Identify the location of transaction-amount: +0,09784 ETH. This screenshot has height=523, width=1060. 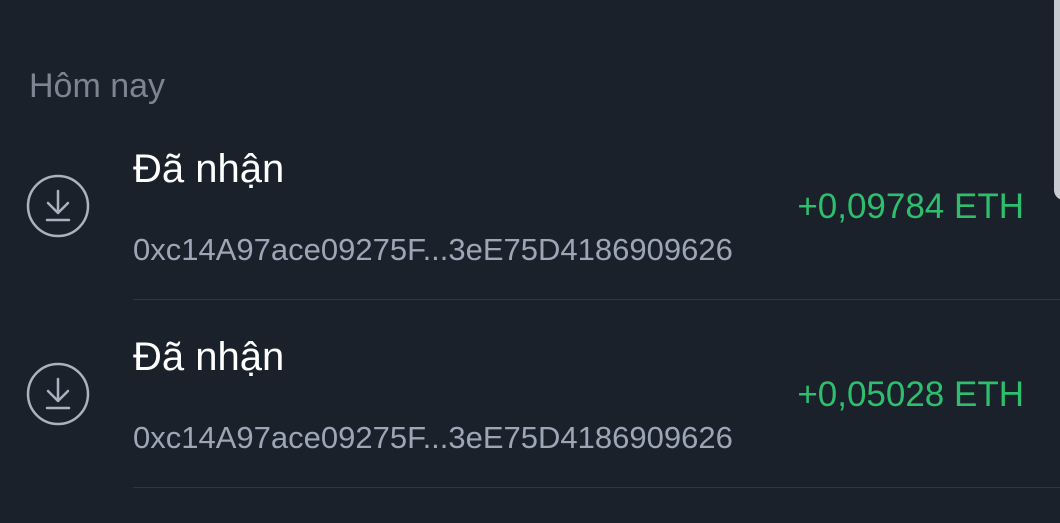
(910, 206).